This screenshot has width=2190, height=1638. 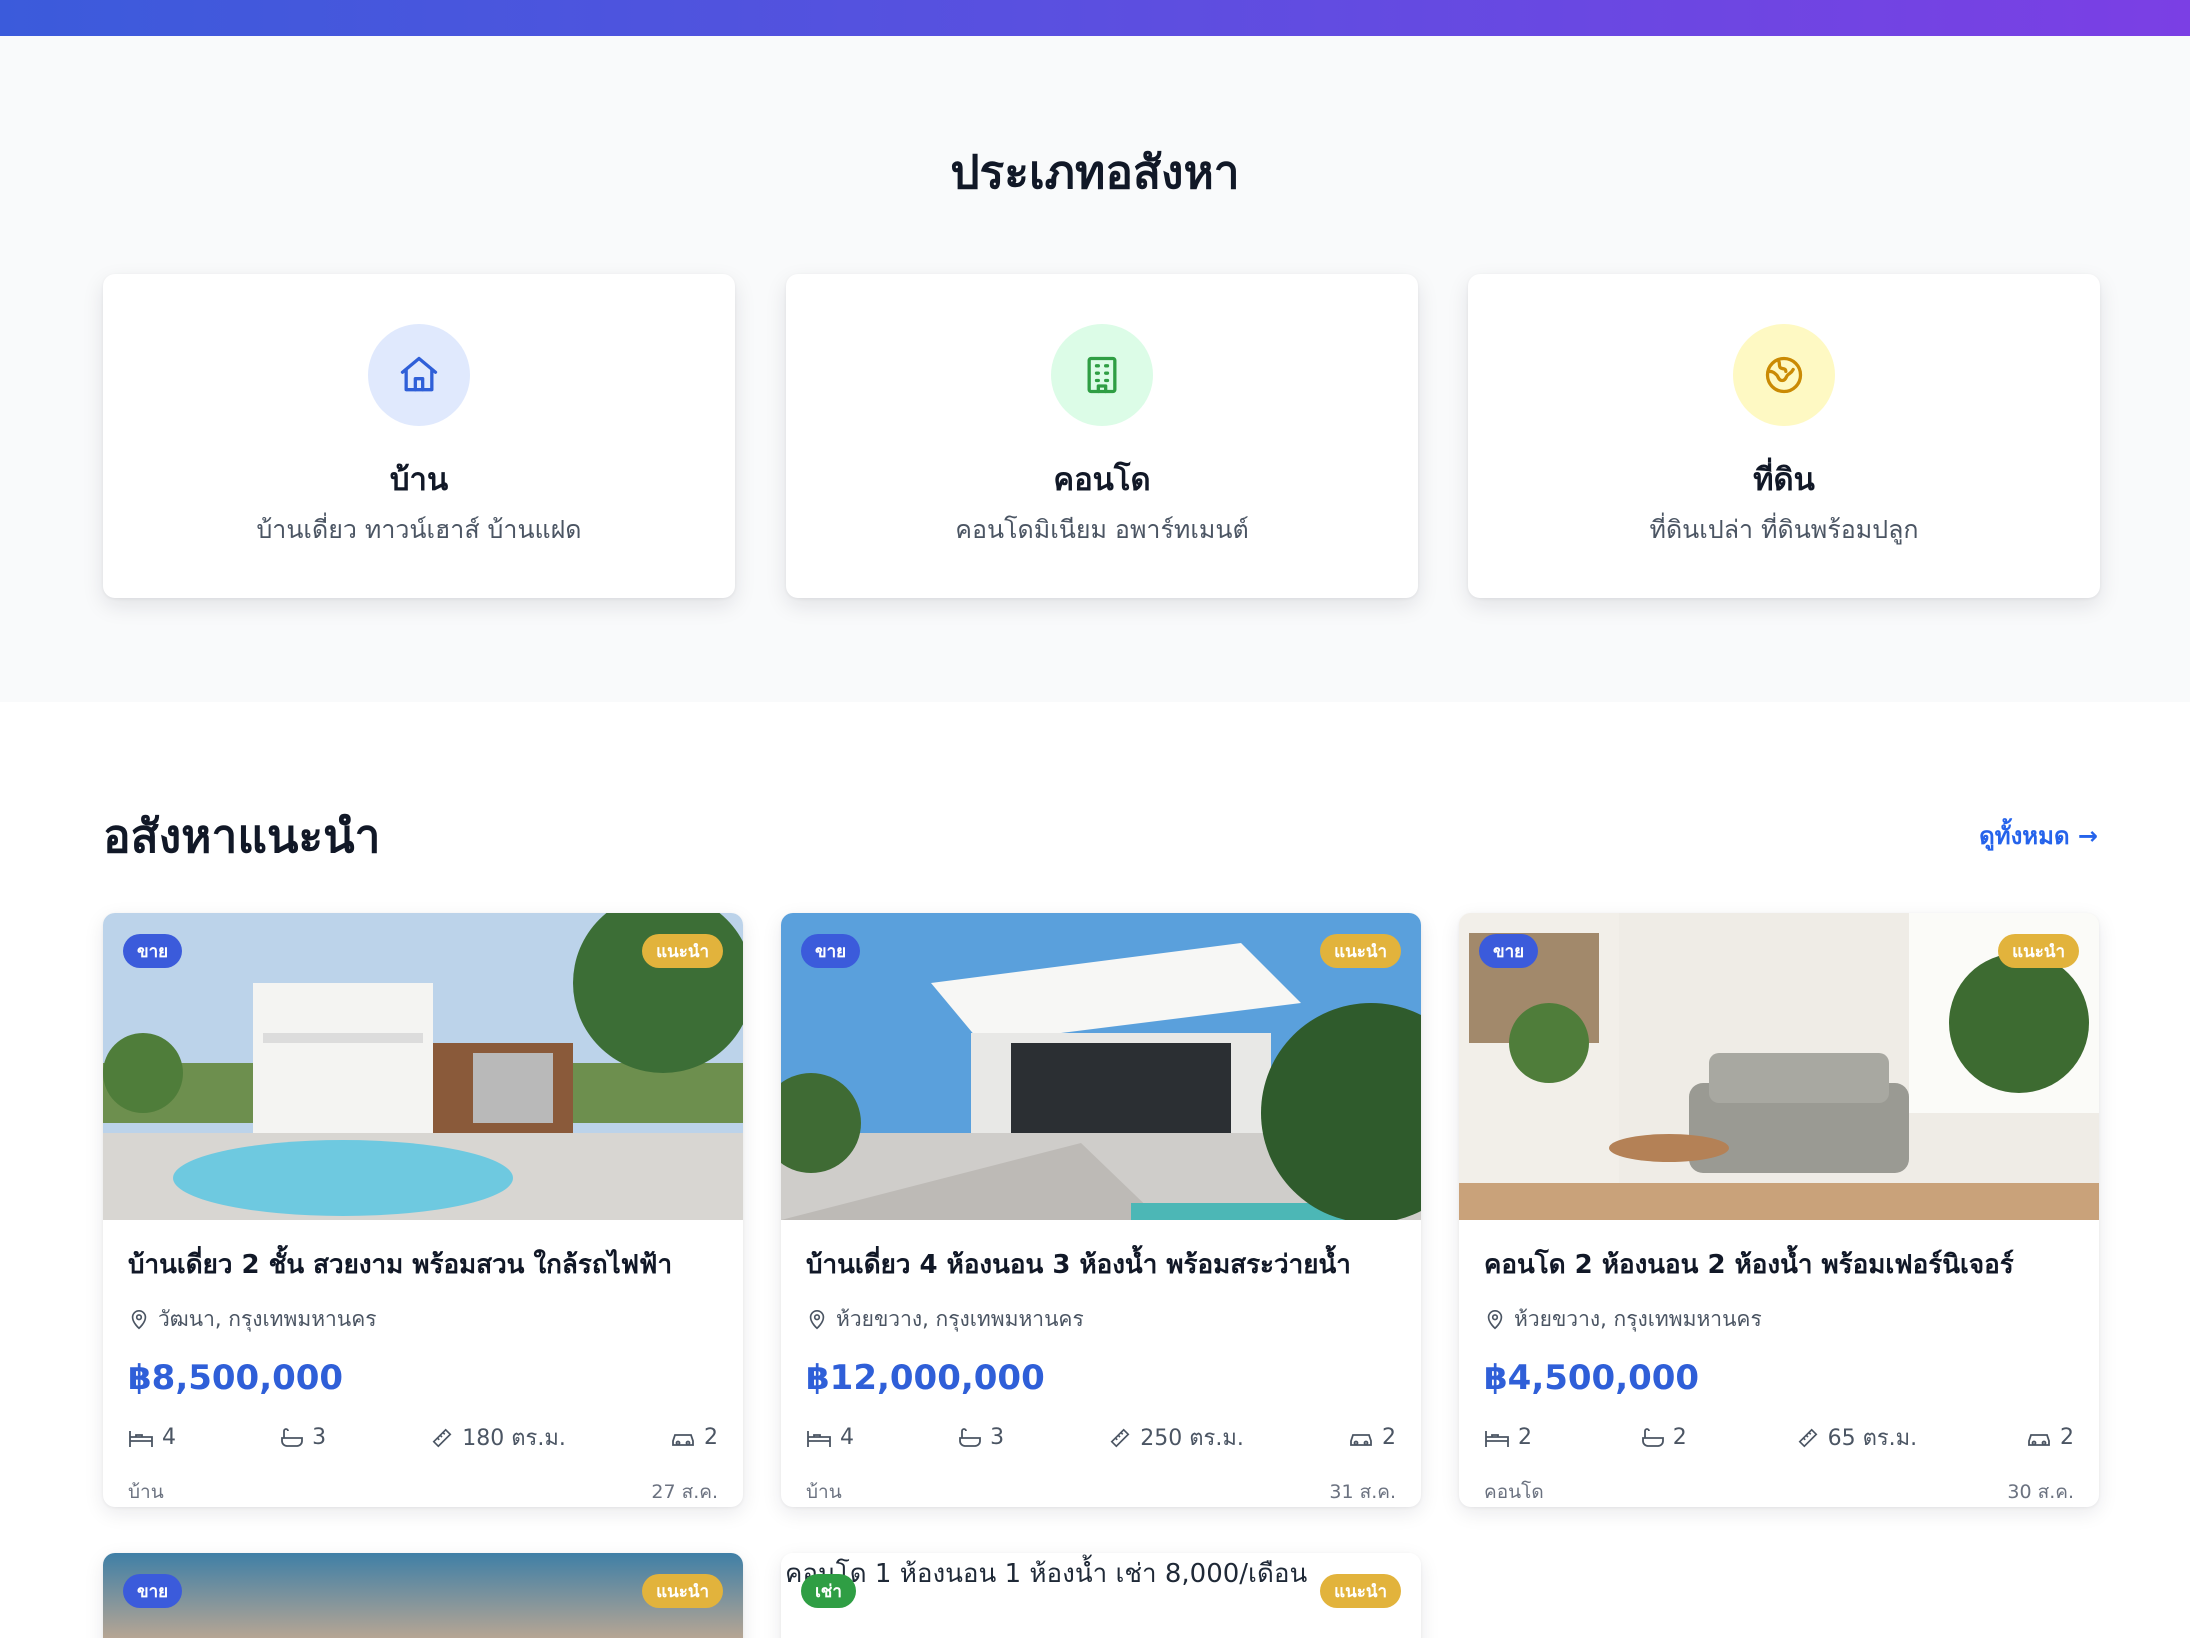 I want to click on bath-stat: 2, so click(x=1664, y=1437).